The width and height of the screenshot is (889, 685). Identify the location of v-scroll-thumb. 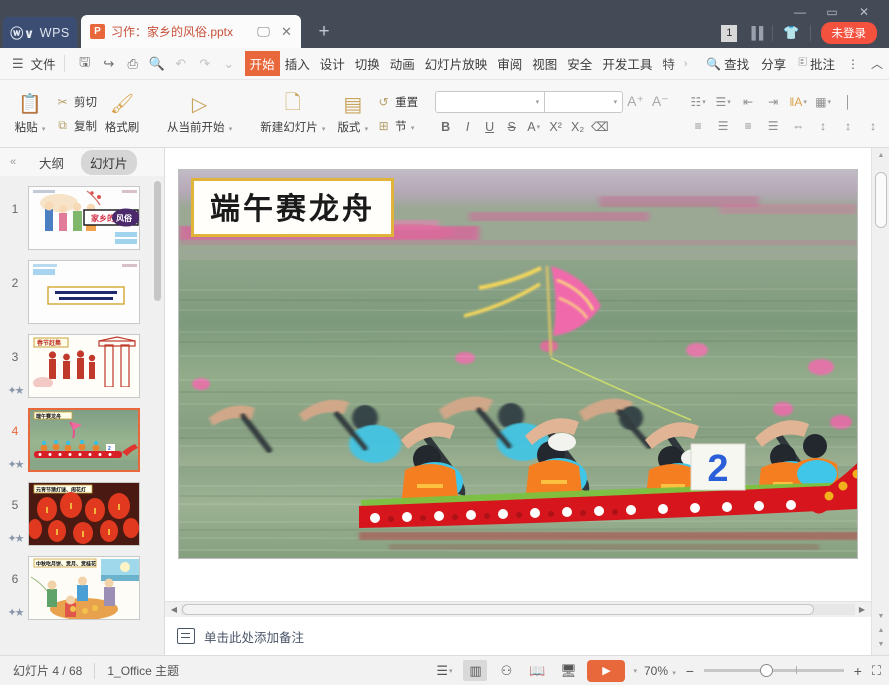
(881, 200).